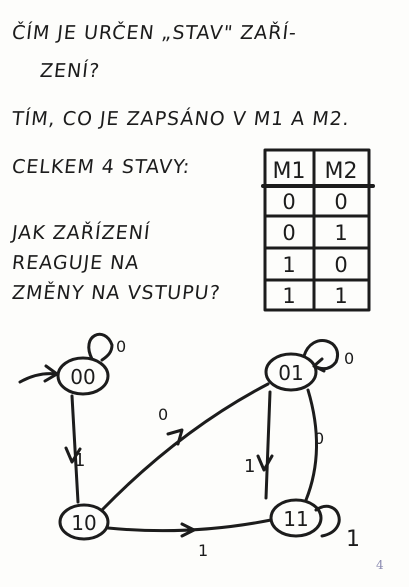 This screenshot has height=587, width=409. Describe the element at coordinates (83, 523) in the screenshot. I see `state-label-10: 10` at that location.